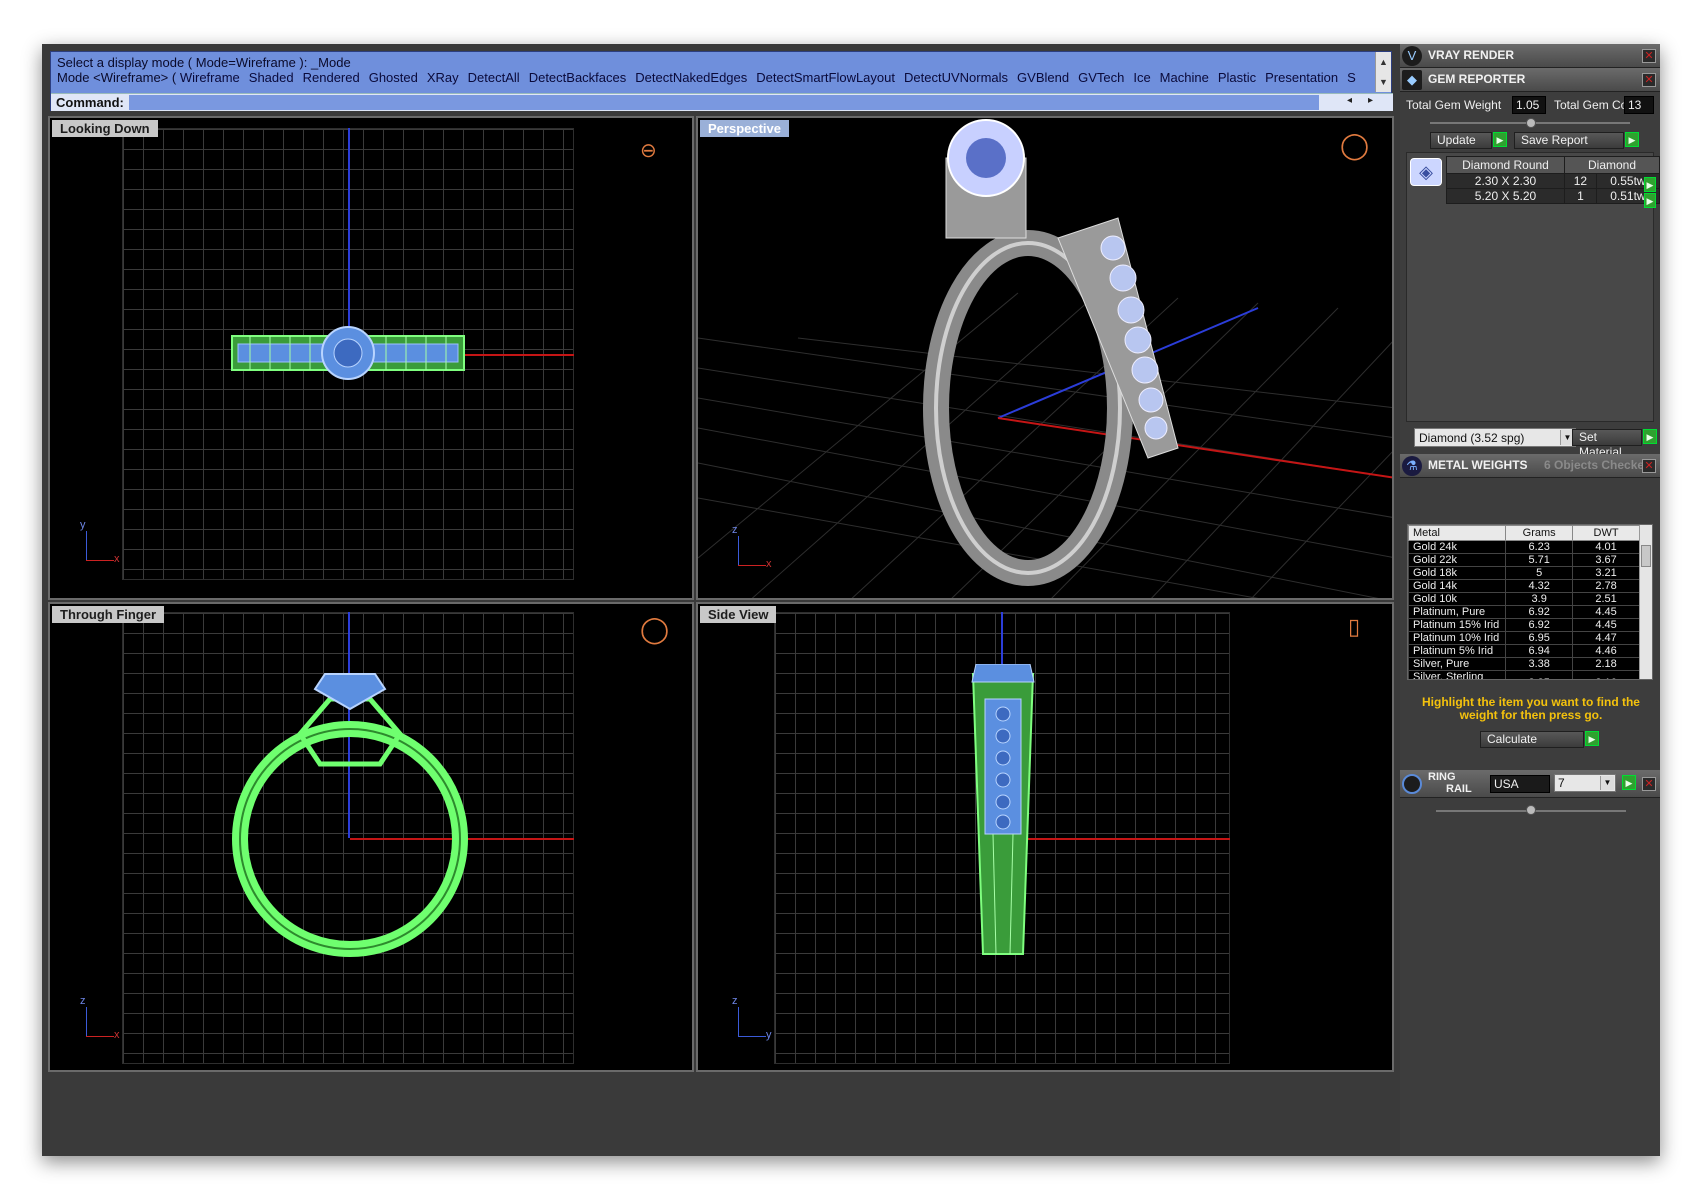 The height and width of the screenshot is (1198, 1703). I want to click on gem-reporter-title: GEM REPORTER, so click(1477, 79).